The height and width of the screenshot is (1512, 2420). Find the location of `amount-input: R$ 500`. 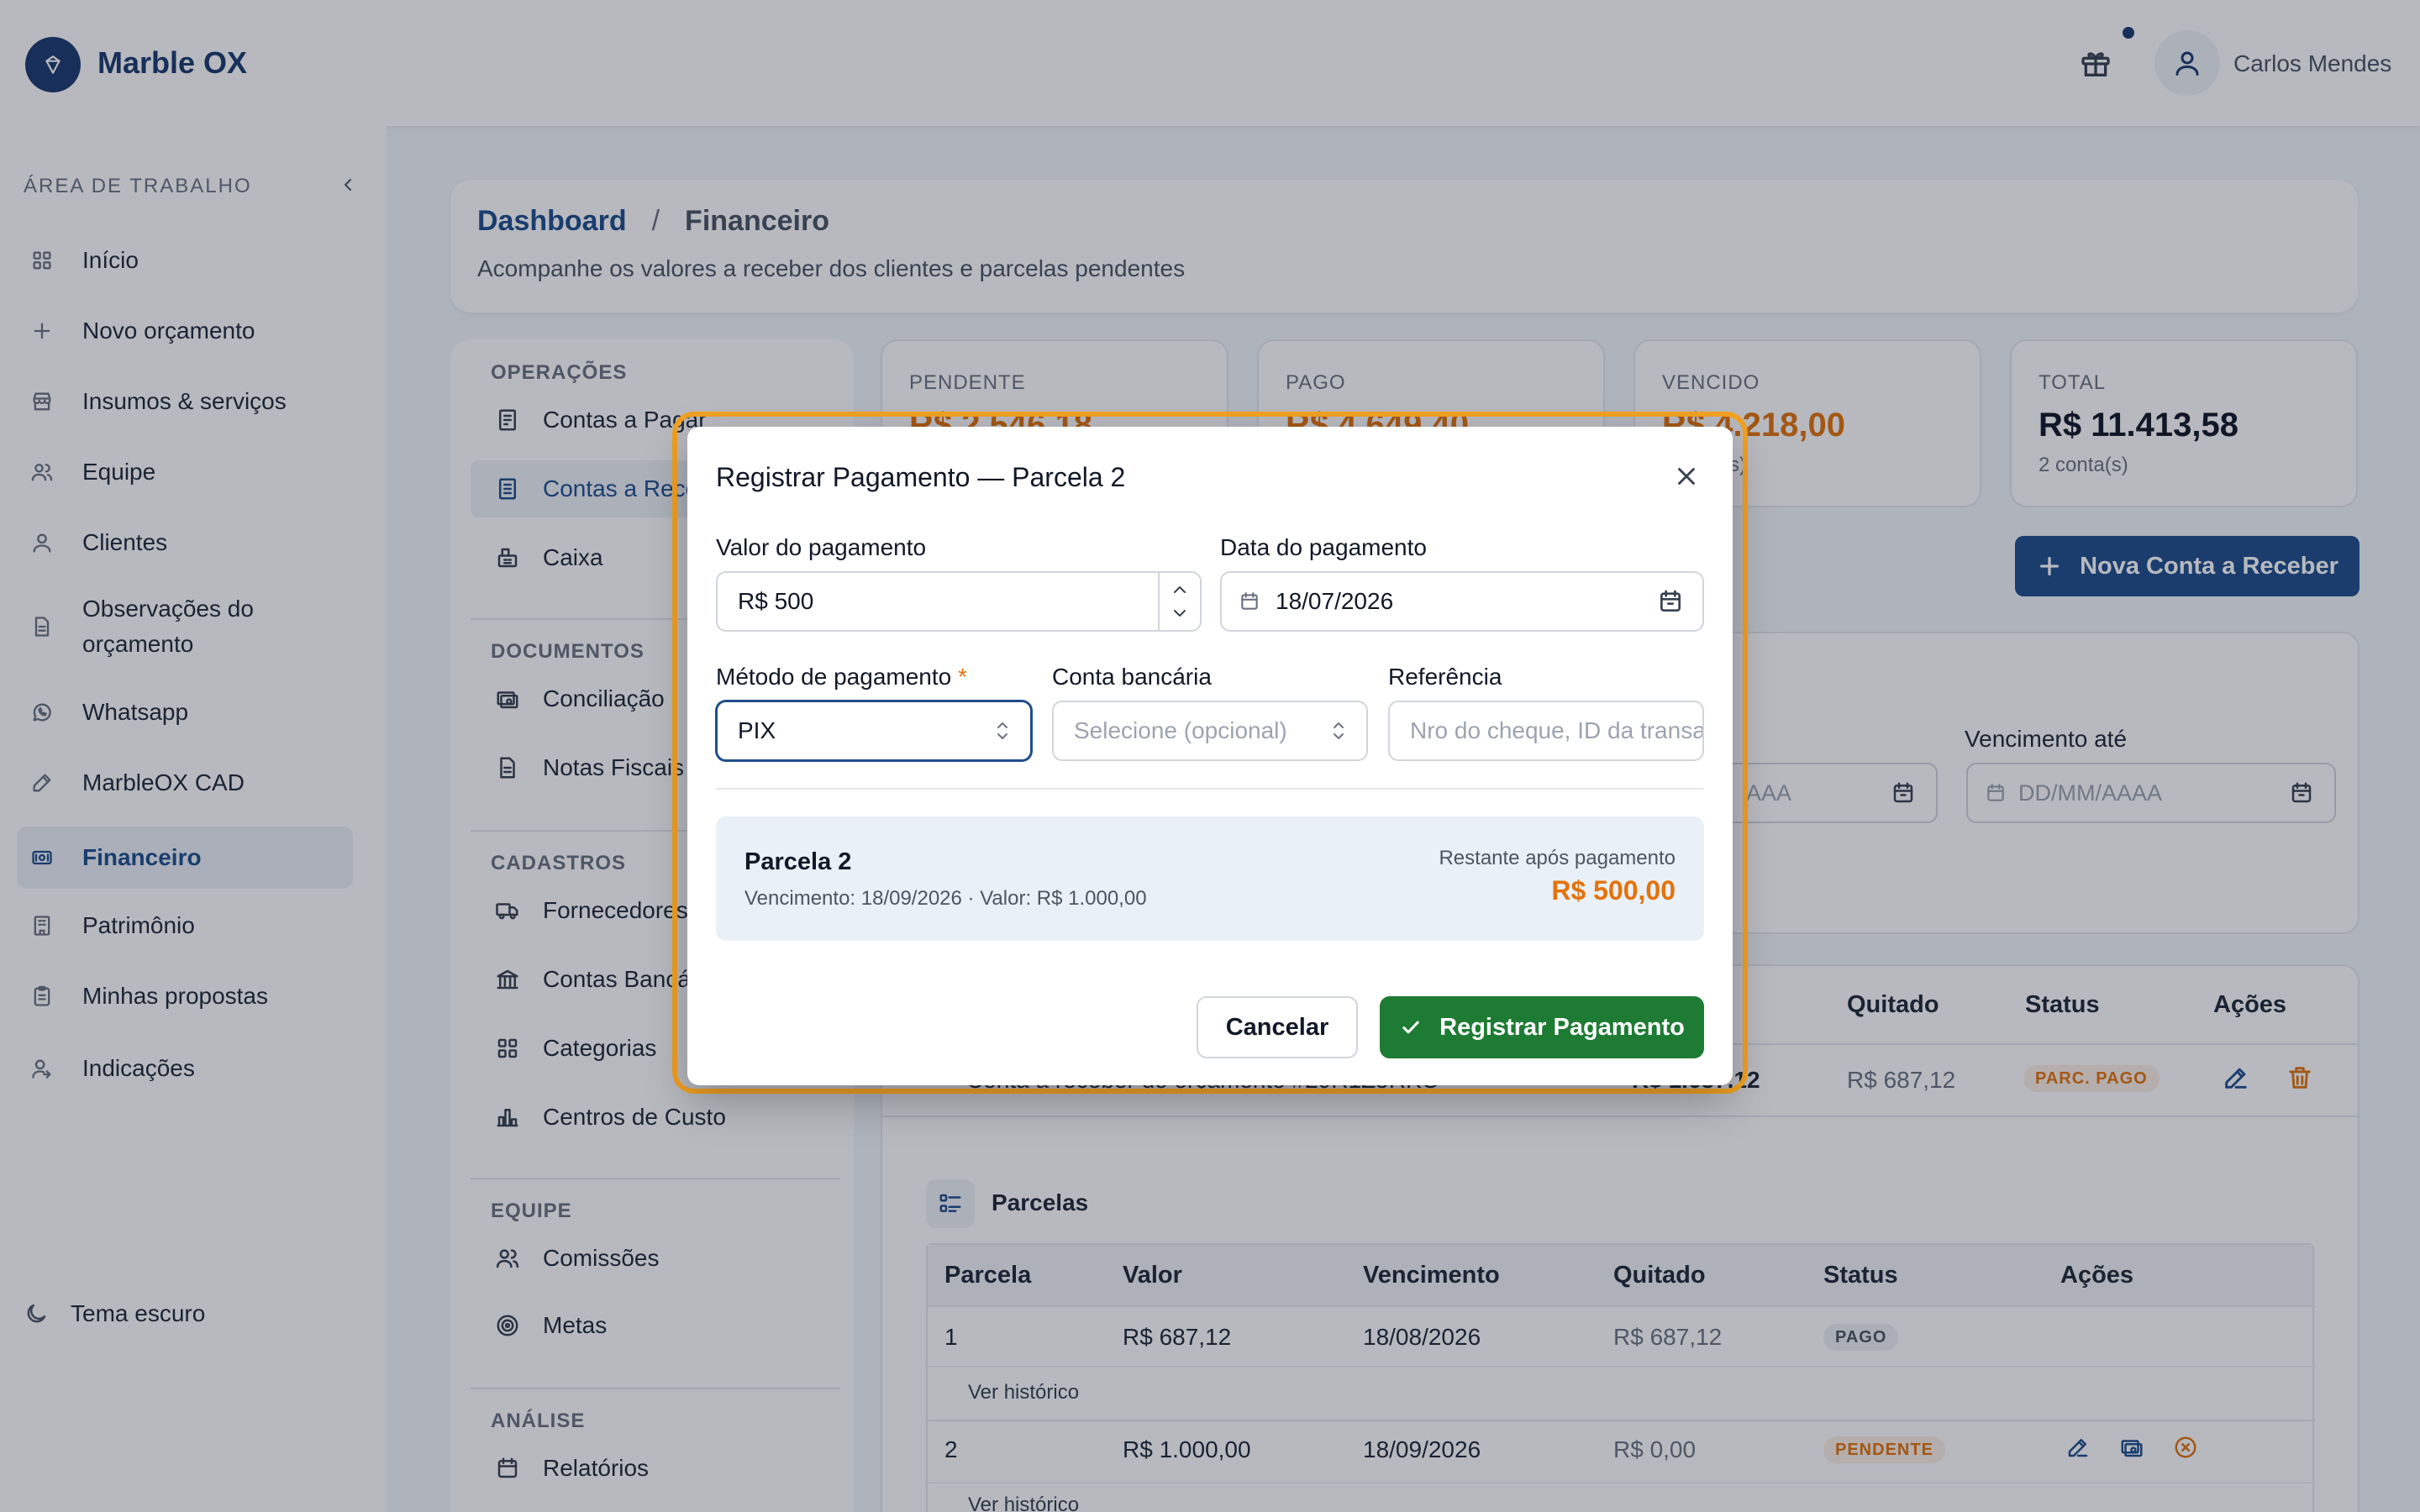

amount-input: R$ 500 is located at coordinates (959, 601).